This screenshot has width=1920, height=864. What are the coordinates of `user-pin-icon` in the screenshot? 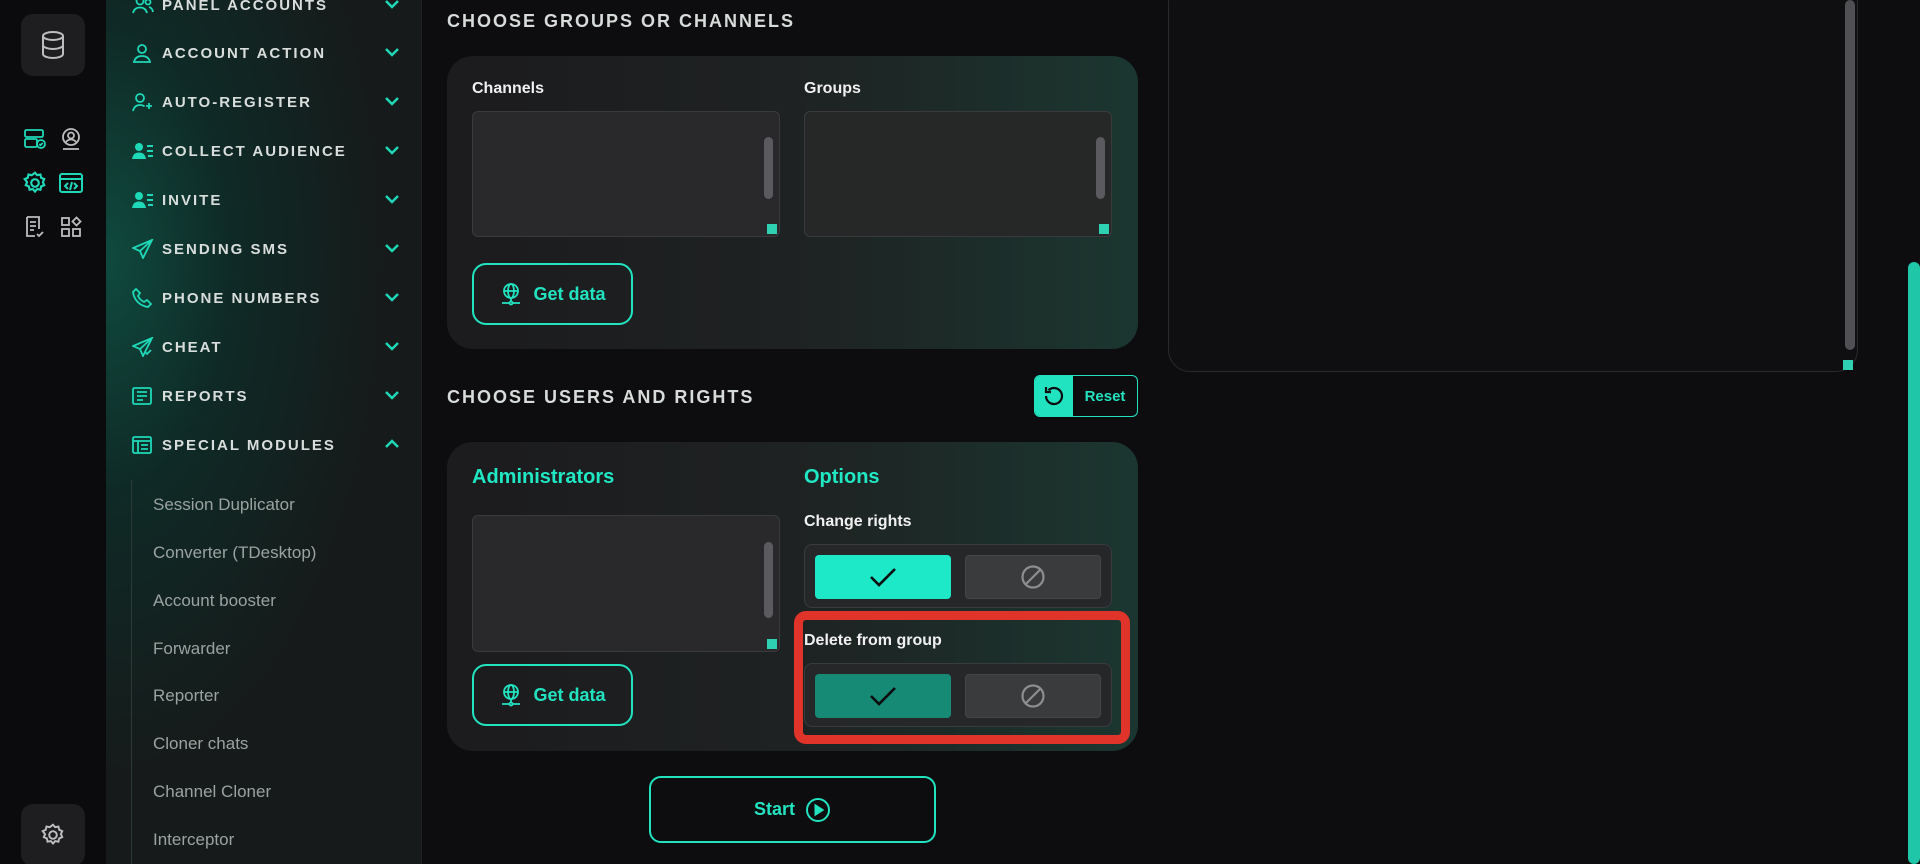 It's located at (71, 139).